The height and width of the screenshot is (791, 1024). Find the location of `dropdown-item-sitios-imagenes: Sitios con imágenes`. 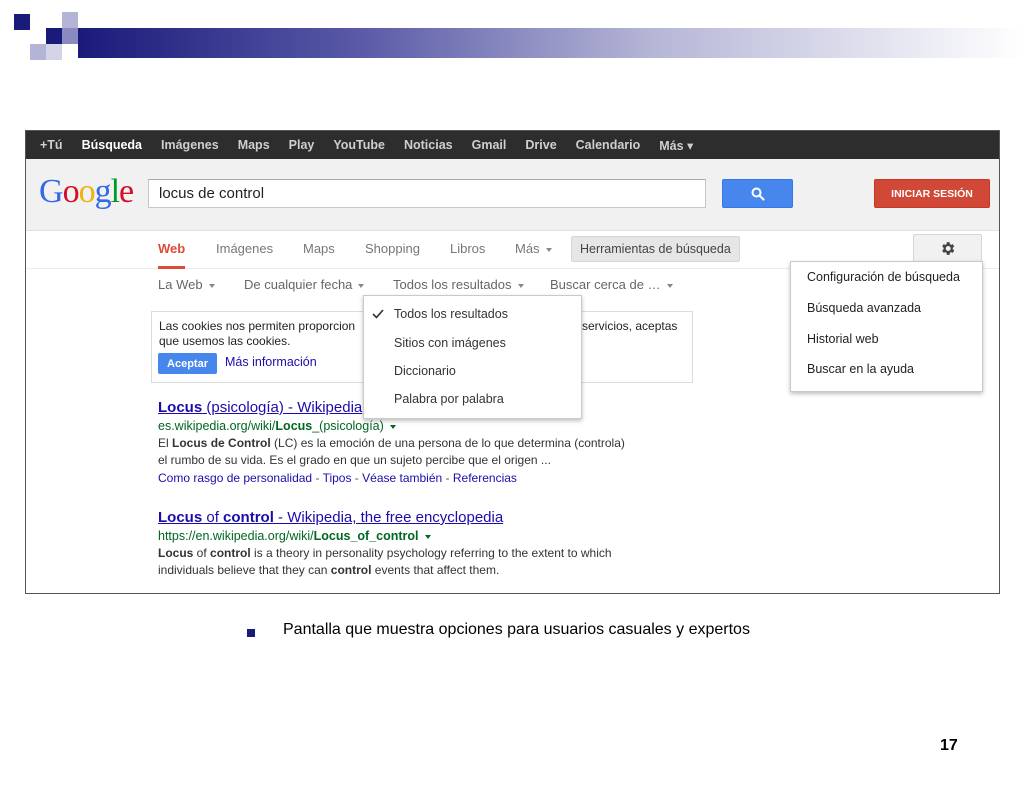

dropdown-item-sitios-imagenes: Sitios con imágenes is located at coordinates (450, 343).